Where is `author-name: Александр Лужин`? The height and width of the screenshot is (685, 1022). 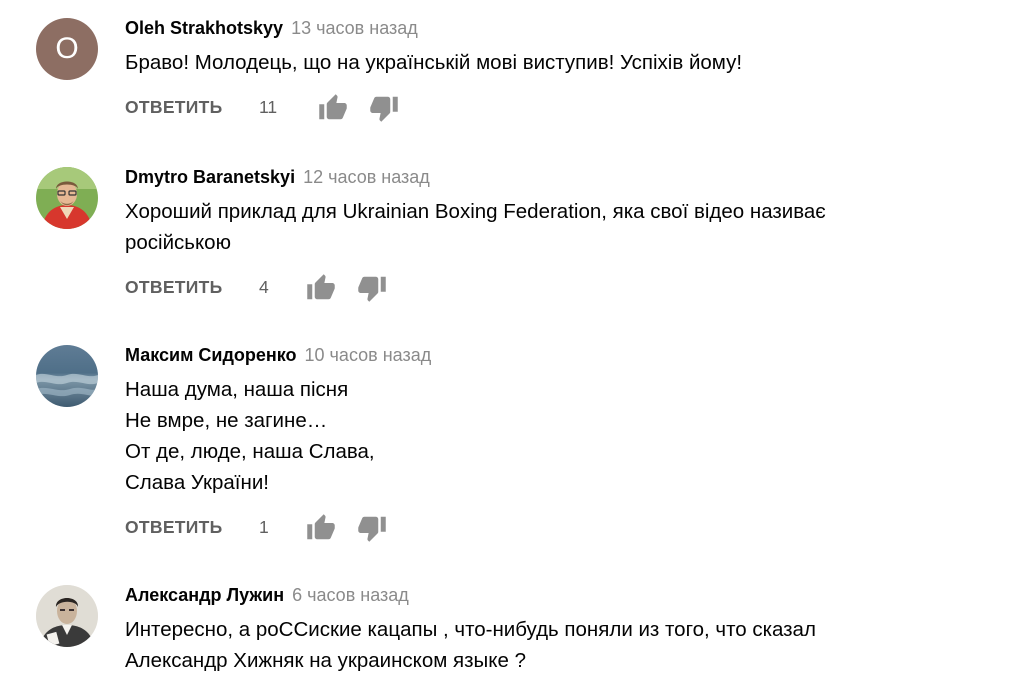
author-name: Александр Лужин is located at coordinates (204, 595).